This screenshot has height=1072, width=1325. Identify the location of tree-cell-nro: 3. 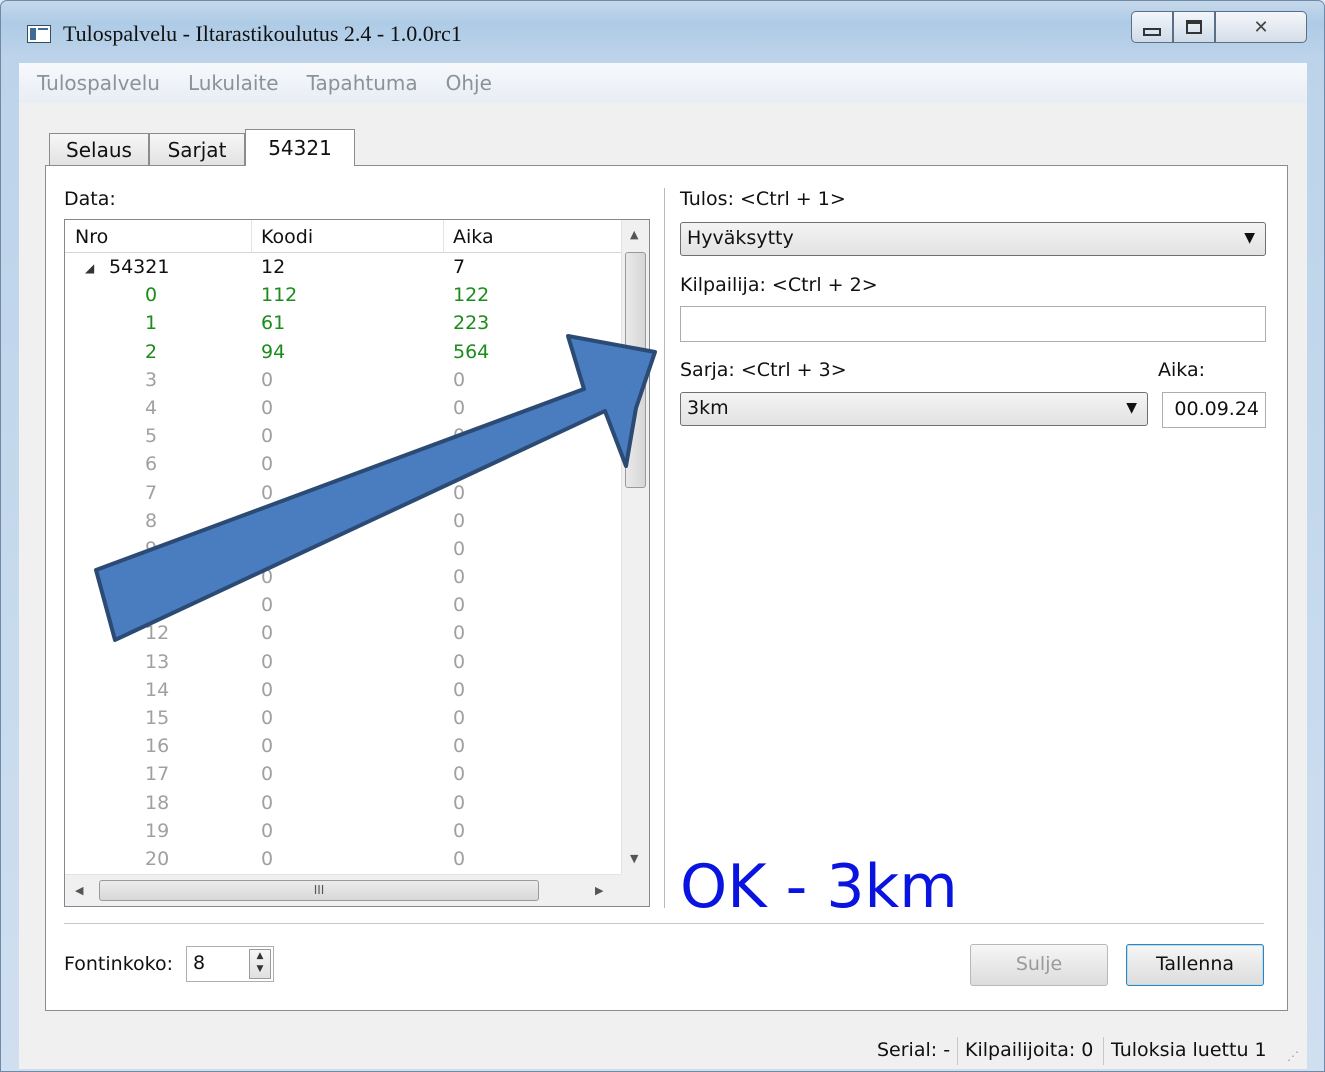
(151, 379).